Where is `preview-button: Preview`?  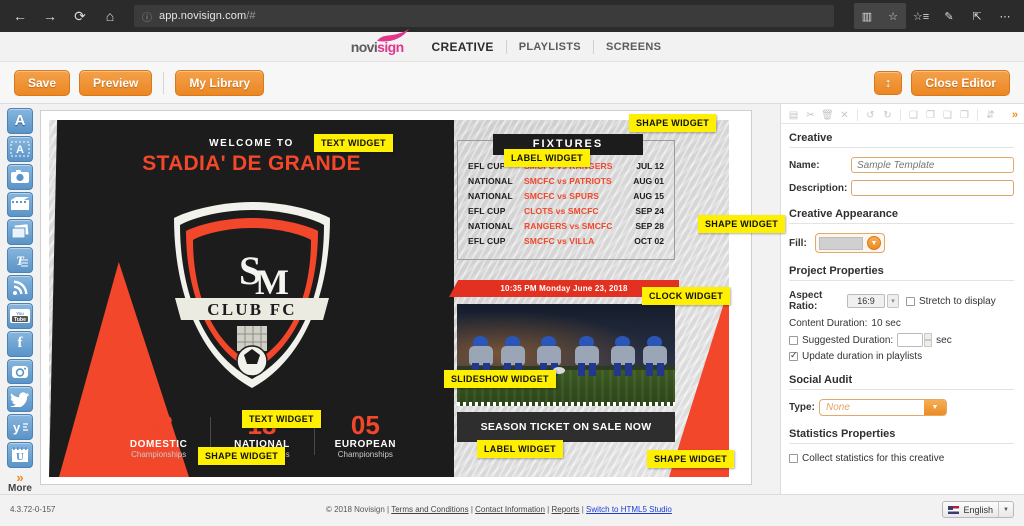 preview-button: Preview is located at coordinates (116, 82).